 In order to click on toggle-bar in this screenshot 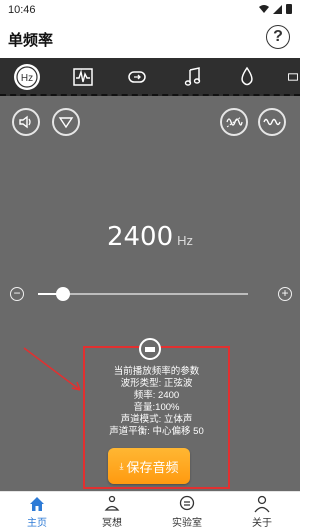, I will do `click(150, 349)`.